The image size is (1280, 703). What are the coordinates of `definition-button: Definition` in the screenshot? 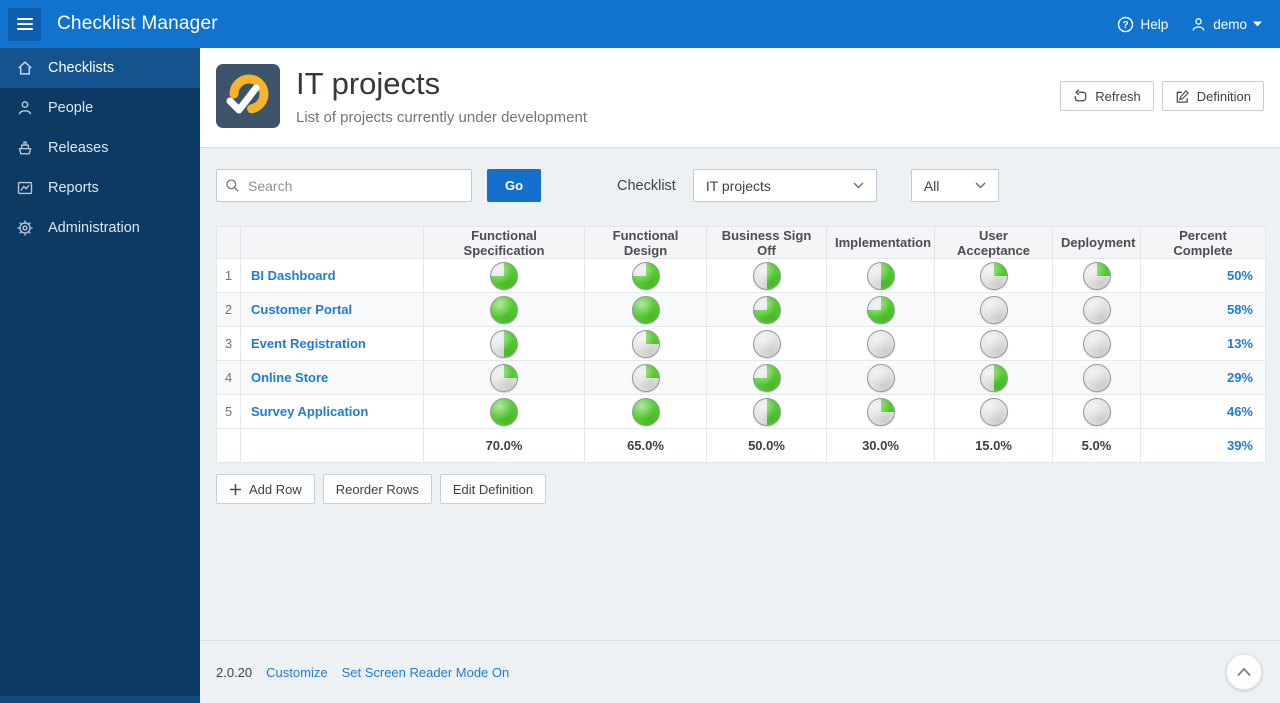 It's located at (1212, 96).